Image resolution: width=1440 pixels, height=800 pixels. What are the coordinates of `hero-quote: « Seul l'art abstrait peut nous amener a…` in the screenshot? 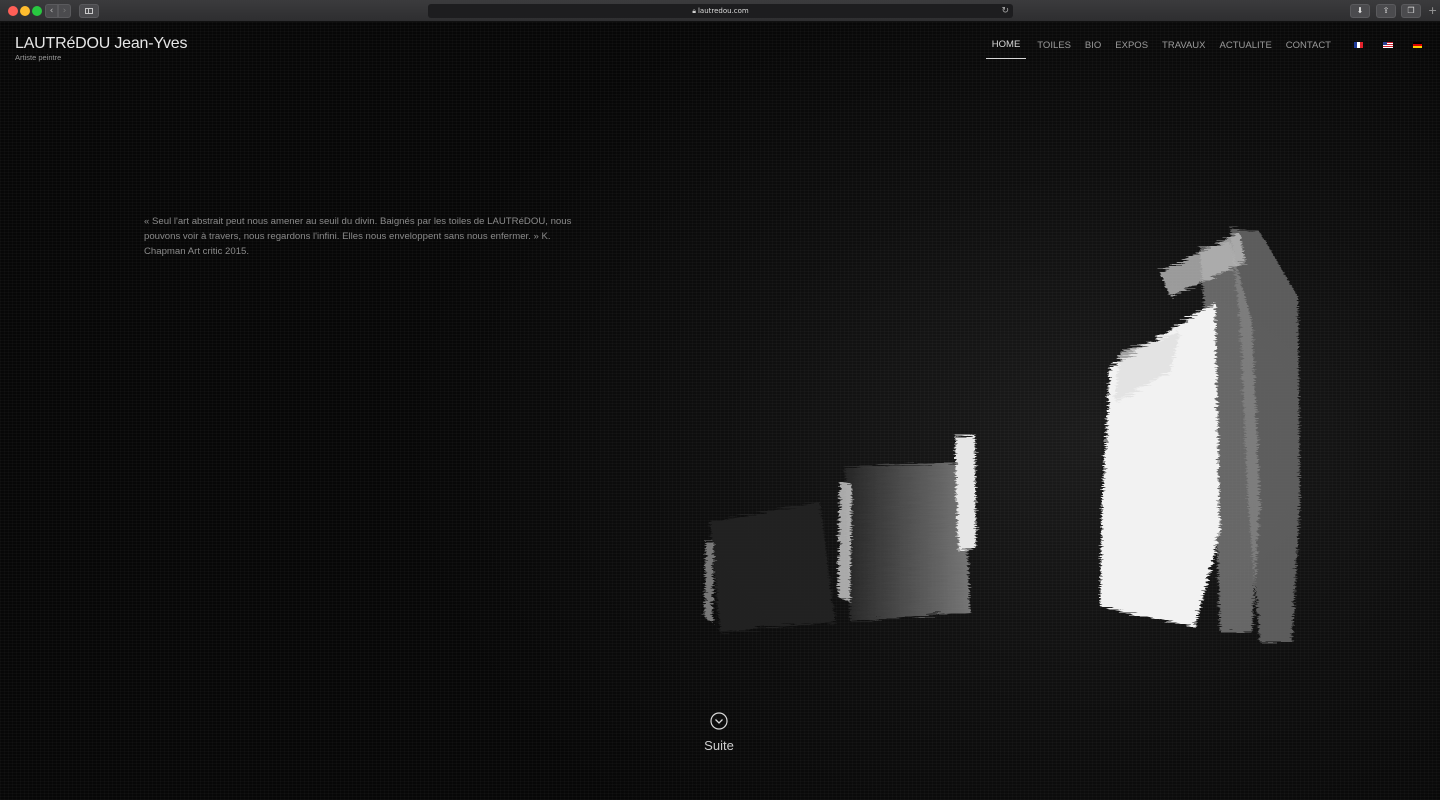 It's located at (358, 236).